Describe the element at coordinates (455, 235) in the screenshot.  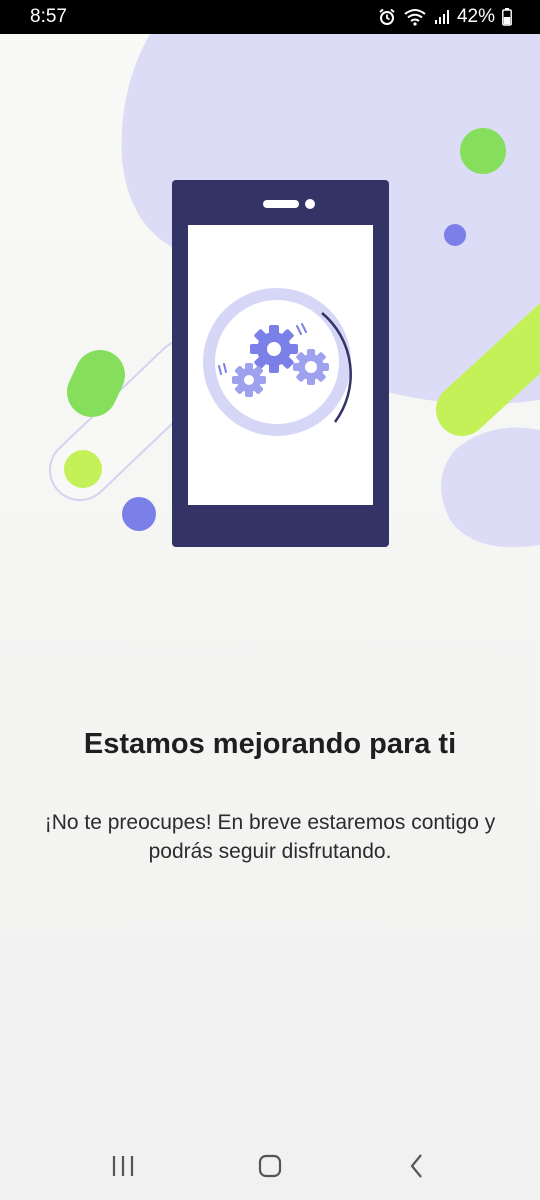
I see `purple-dot-small` at that location.